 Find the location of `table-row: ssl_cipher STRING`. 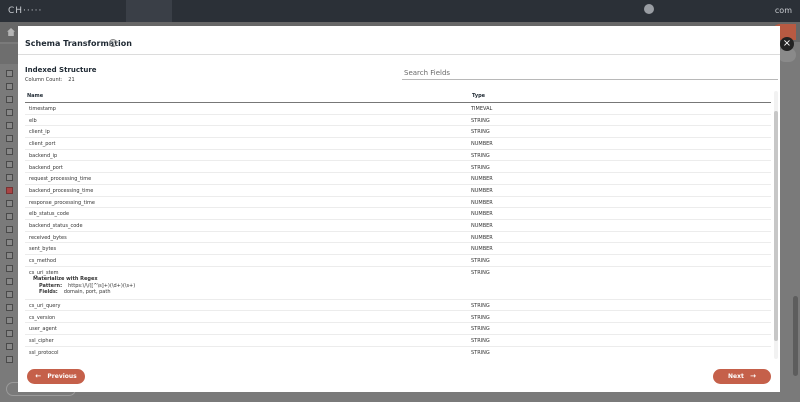

table-row: ssl_cipher STRING is located at coordinates (398, 341).